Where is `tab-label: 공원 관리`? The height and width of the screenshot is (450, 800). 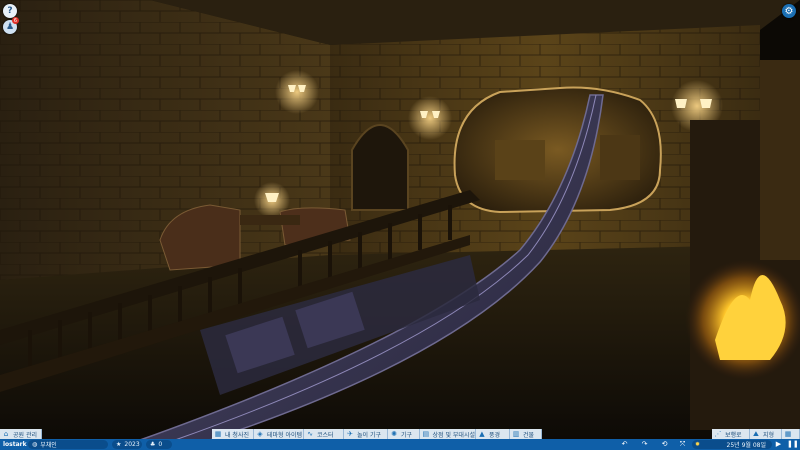
tab-label: 공원 관리 is located at coordinates (25, 435).